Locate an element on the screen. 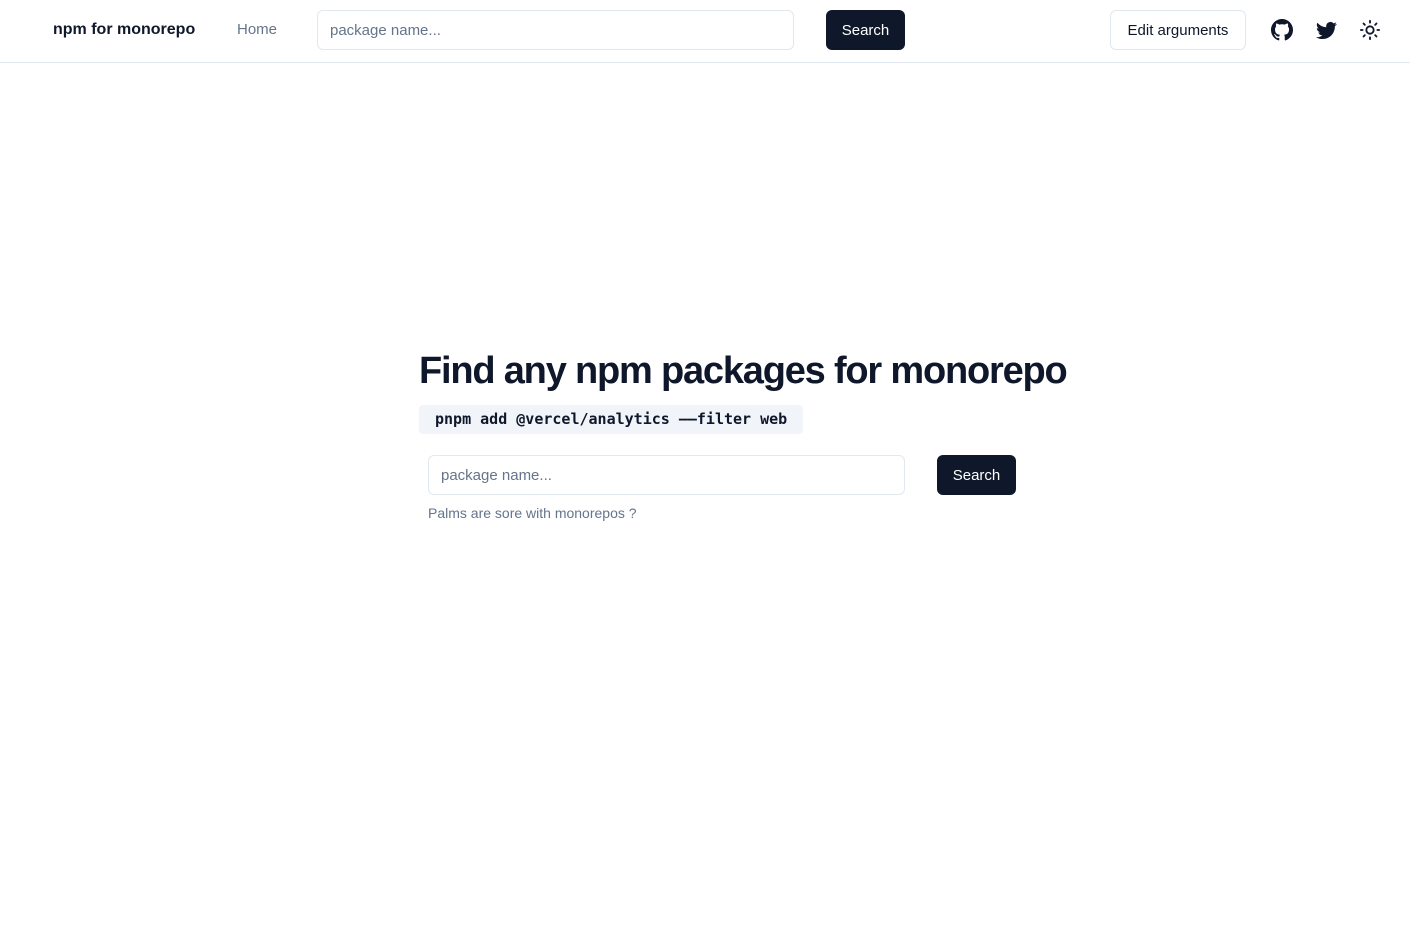 This screenshot has height=952, width=1410. sun-icon is located at coordinates (1370, 30).